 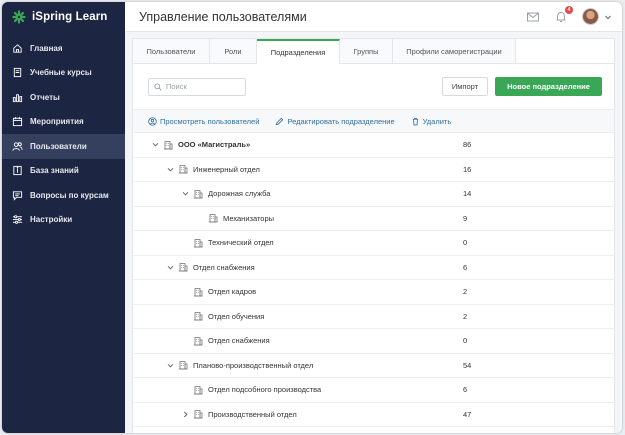 What do you see at coordinates (17, 121) in the screenshot?
I see `calendar-icon` at bounding box center [17, 121].